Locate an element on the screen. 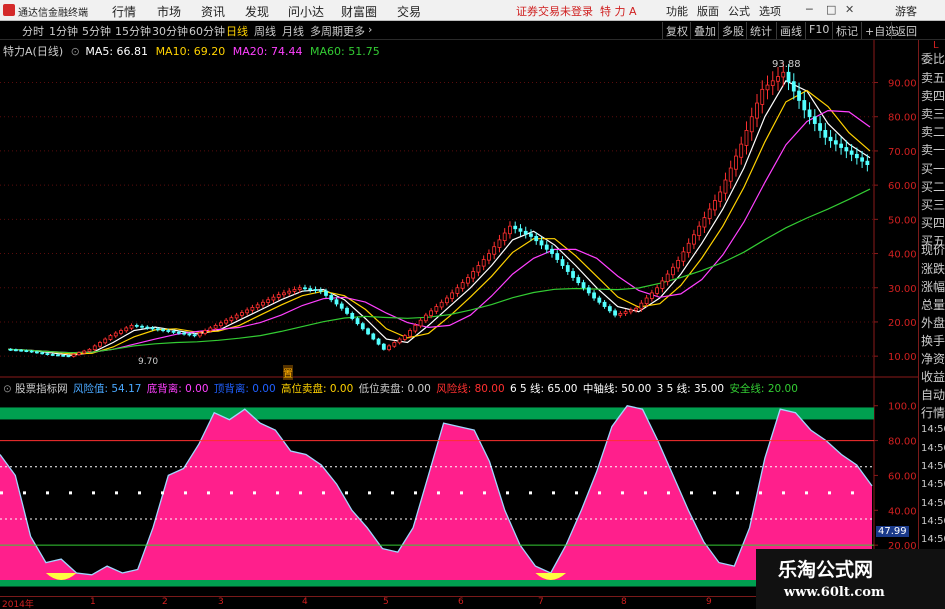 Image resolution: width=945 pixels, height=609 pixels. options-menu: 选项 is located at coordinates (770, 11).